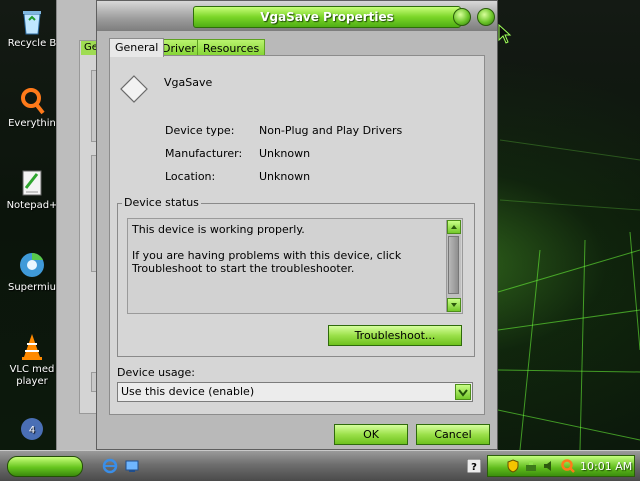 This screenshot has height=481, width=640. I want to click on taskbar: ? 10:01 AM, so click(320, 465).